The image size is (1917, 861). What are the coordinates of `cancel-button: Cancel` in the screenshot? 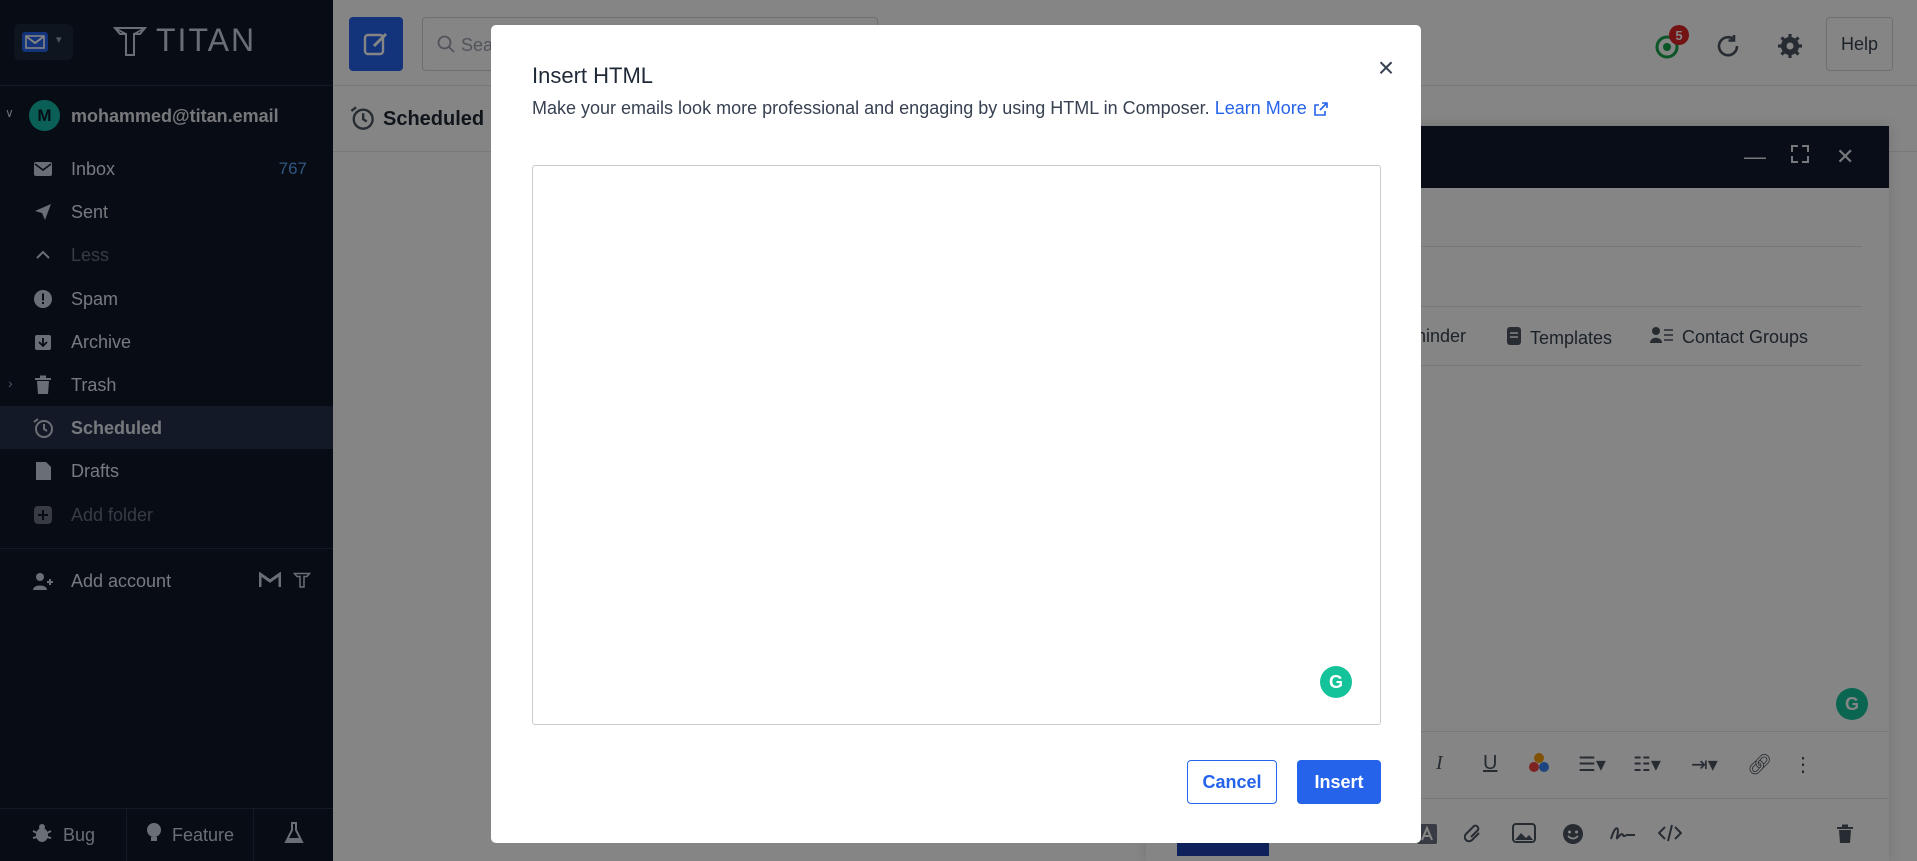 It's located at (1232, 782).